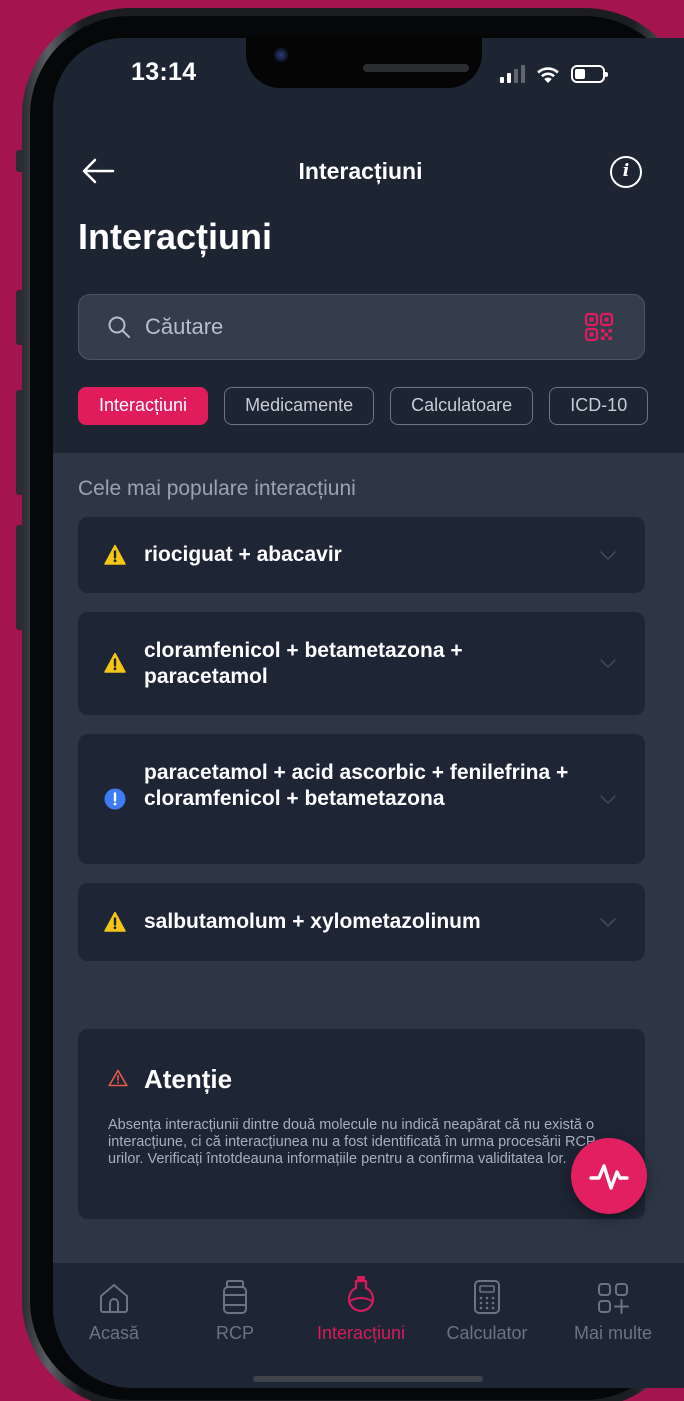 This screenshot has height=1401, width=684. What do you see at coordinates (143, 406) in the screenshot?
I see `chip-interactiuni: Interacțiuni` at bounding box center [143, 406].